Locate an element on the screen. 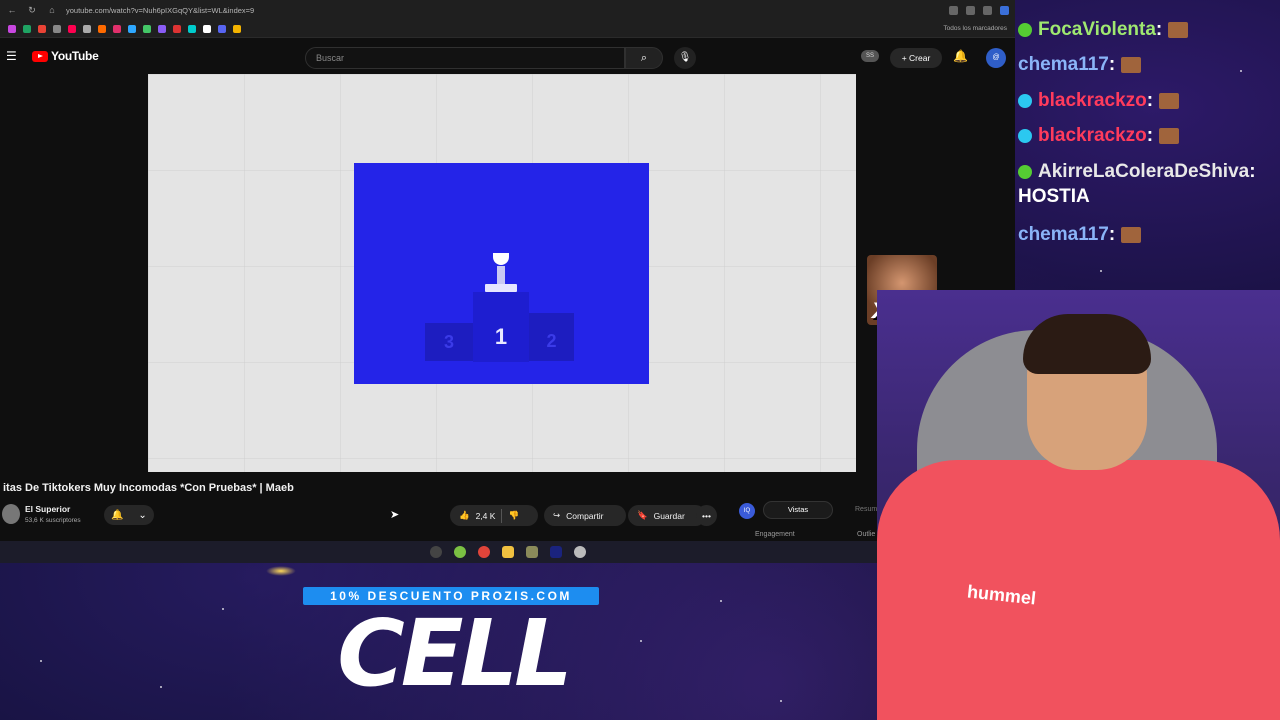 The height and width of the screenshot is (720, 1280). youtube-logo: YouTube is located at coordinates (65, 56).